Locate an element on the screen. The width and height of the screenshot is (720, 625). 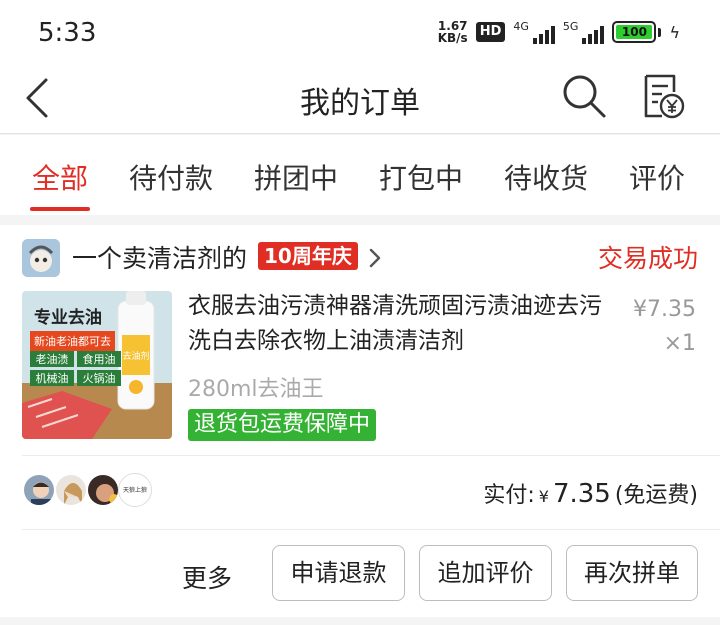
unit-price: ¥7.35 is located at coordinates (664, 309).